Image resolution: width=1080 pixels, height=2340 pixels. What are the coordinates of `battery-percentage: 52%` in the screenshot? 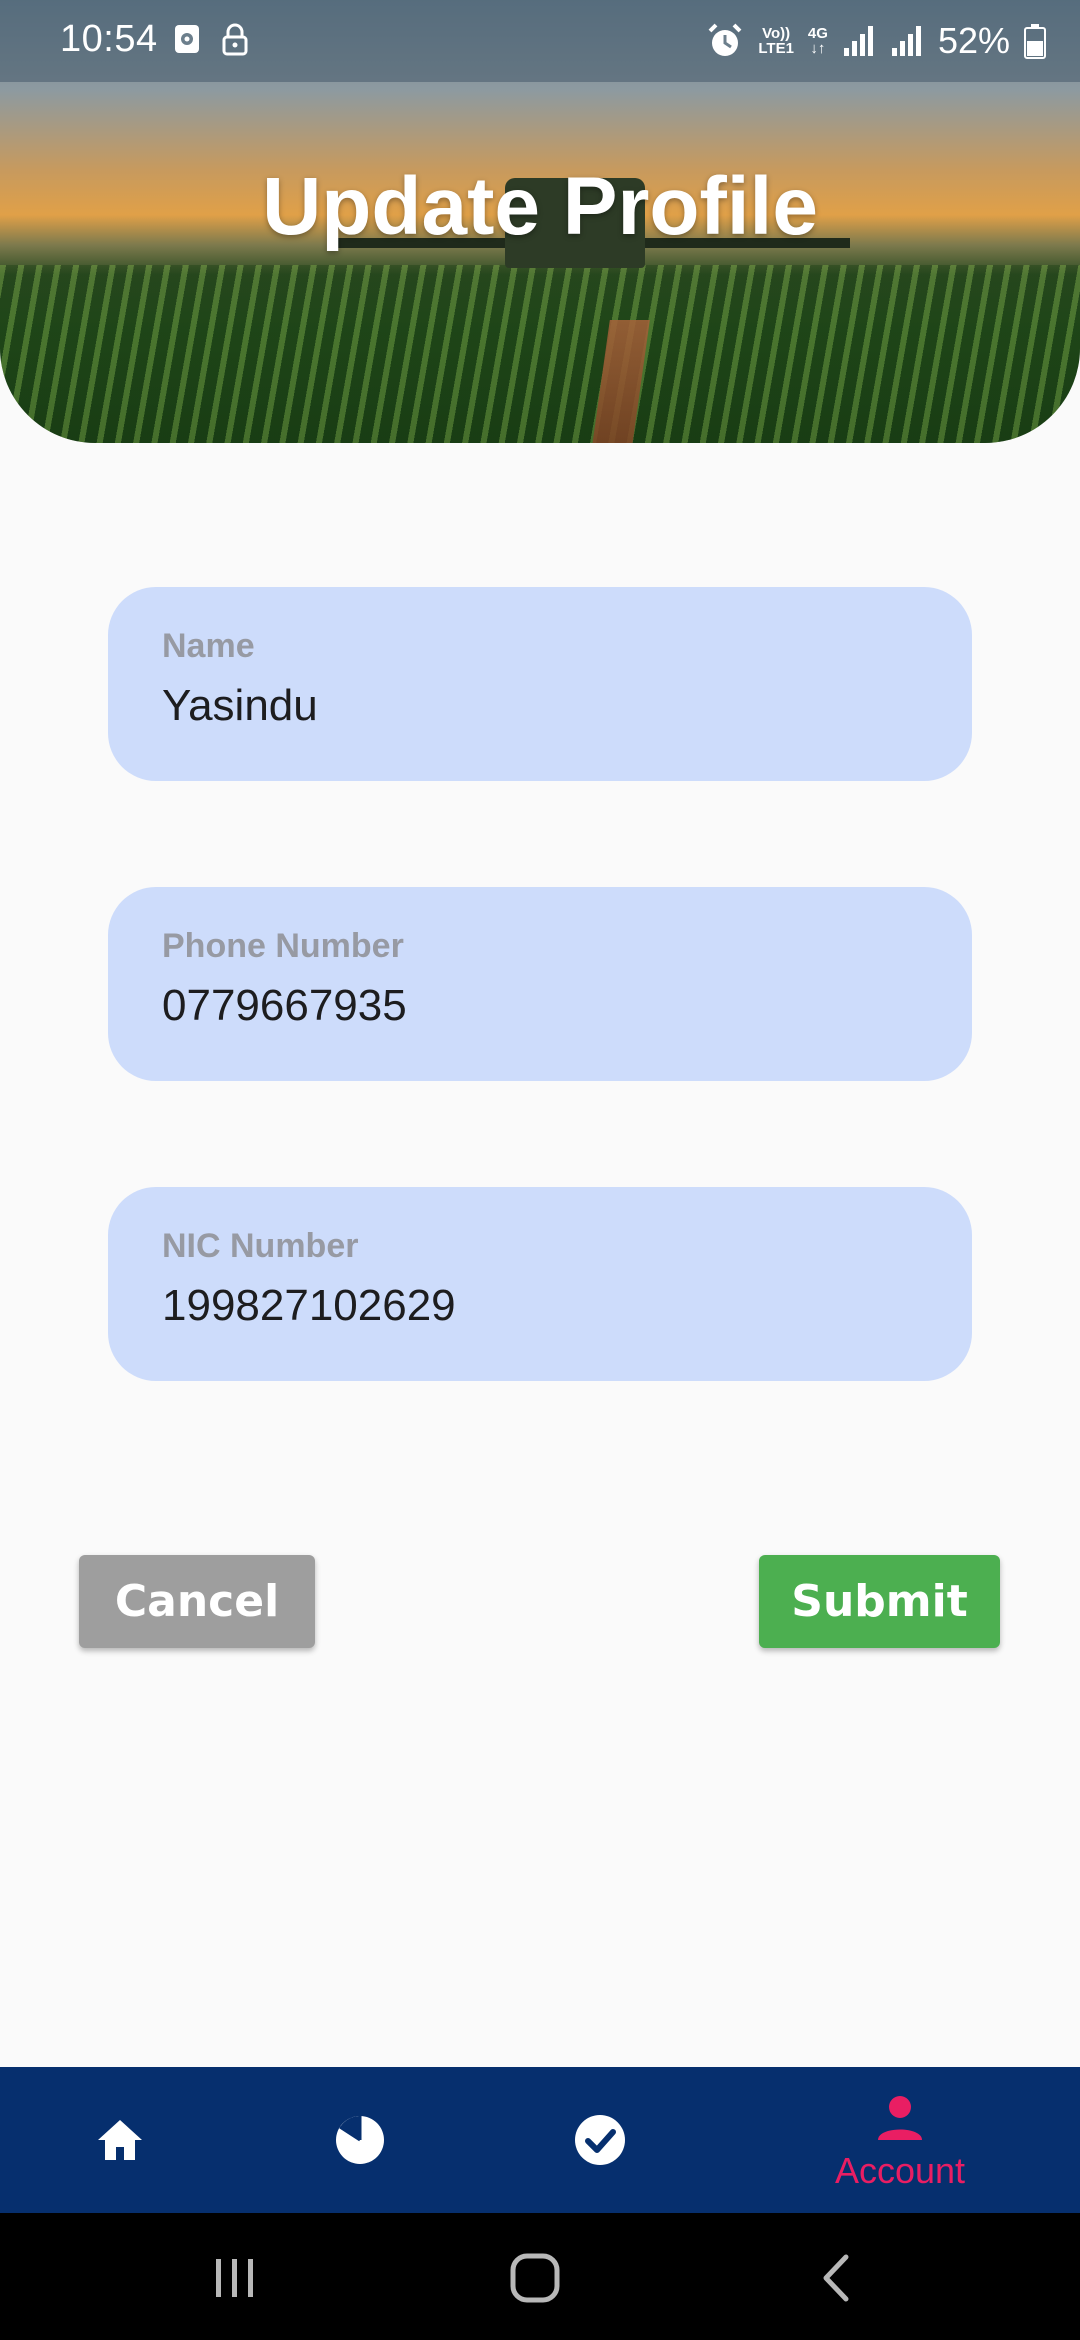 It's located at (973, 40).